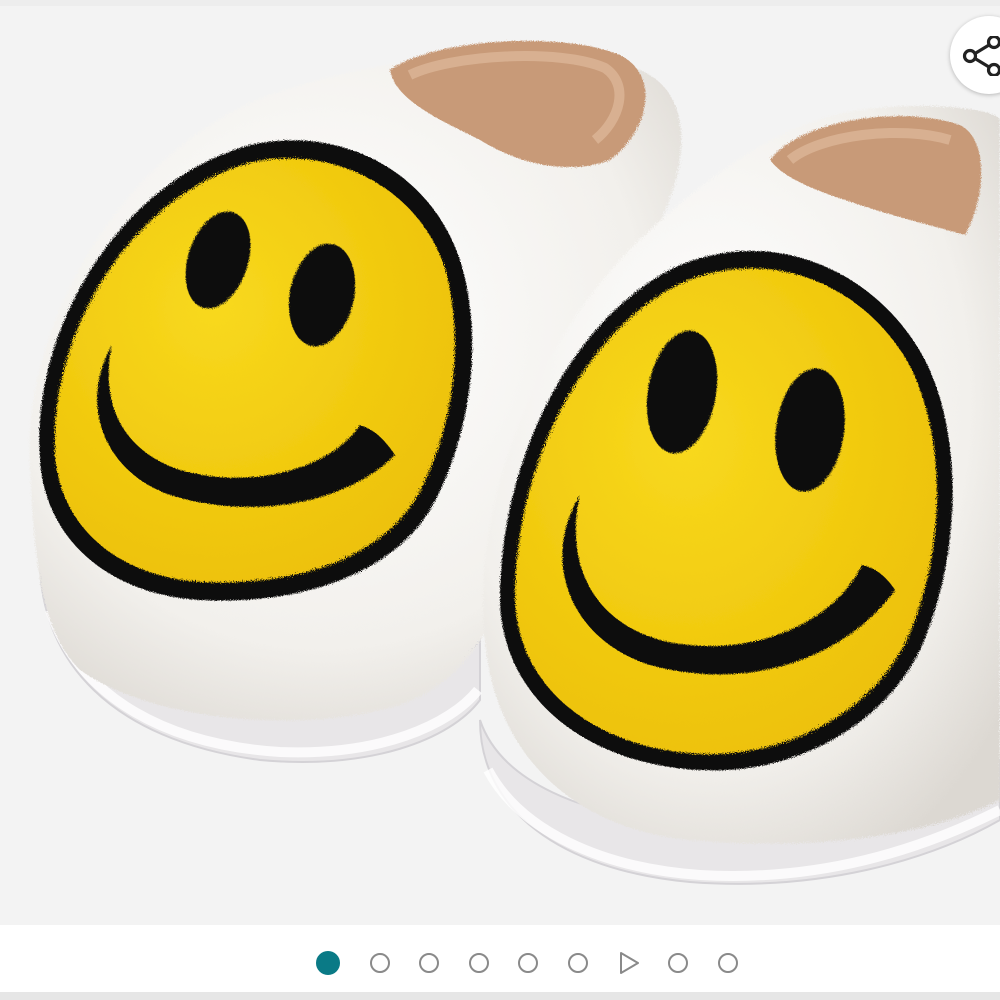 This screenshot has height=1000, width=1000. Describe the element at coordinates (500, 996) in the screenshot. I see `bottom-divider` at that location.